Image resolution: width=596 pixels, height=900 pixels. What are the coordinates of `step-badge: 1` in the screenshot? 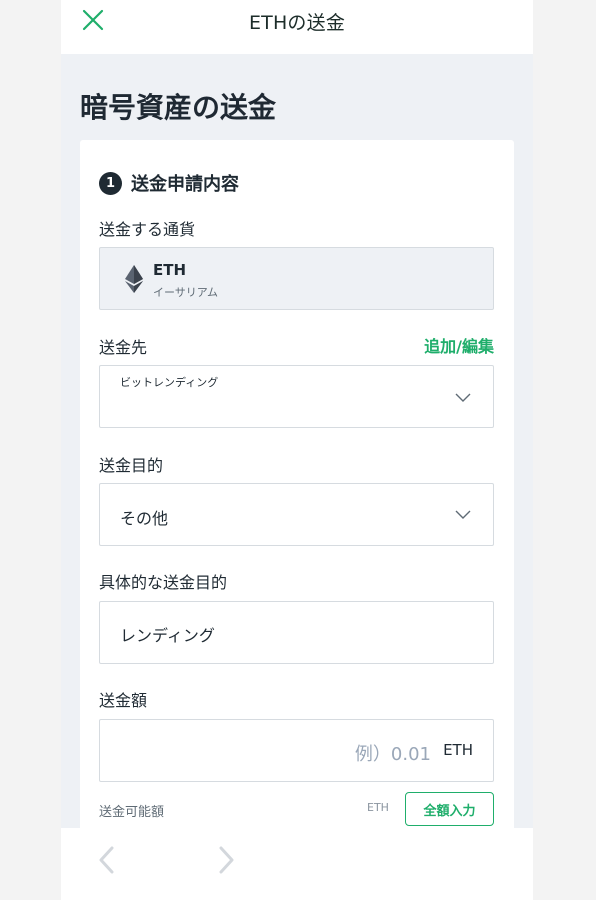 It's located at (110, 183).